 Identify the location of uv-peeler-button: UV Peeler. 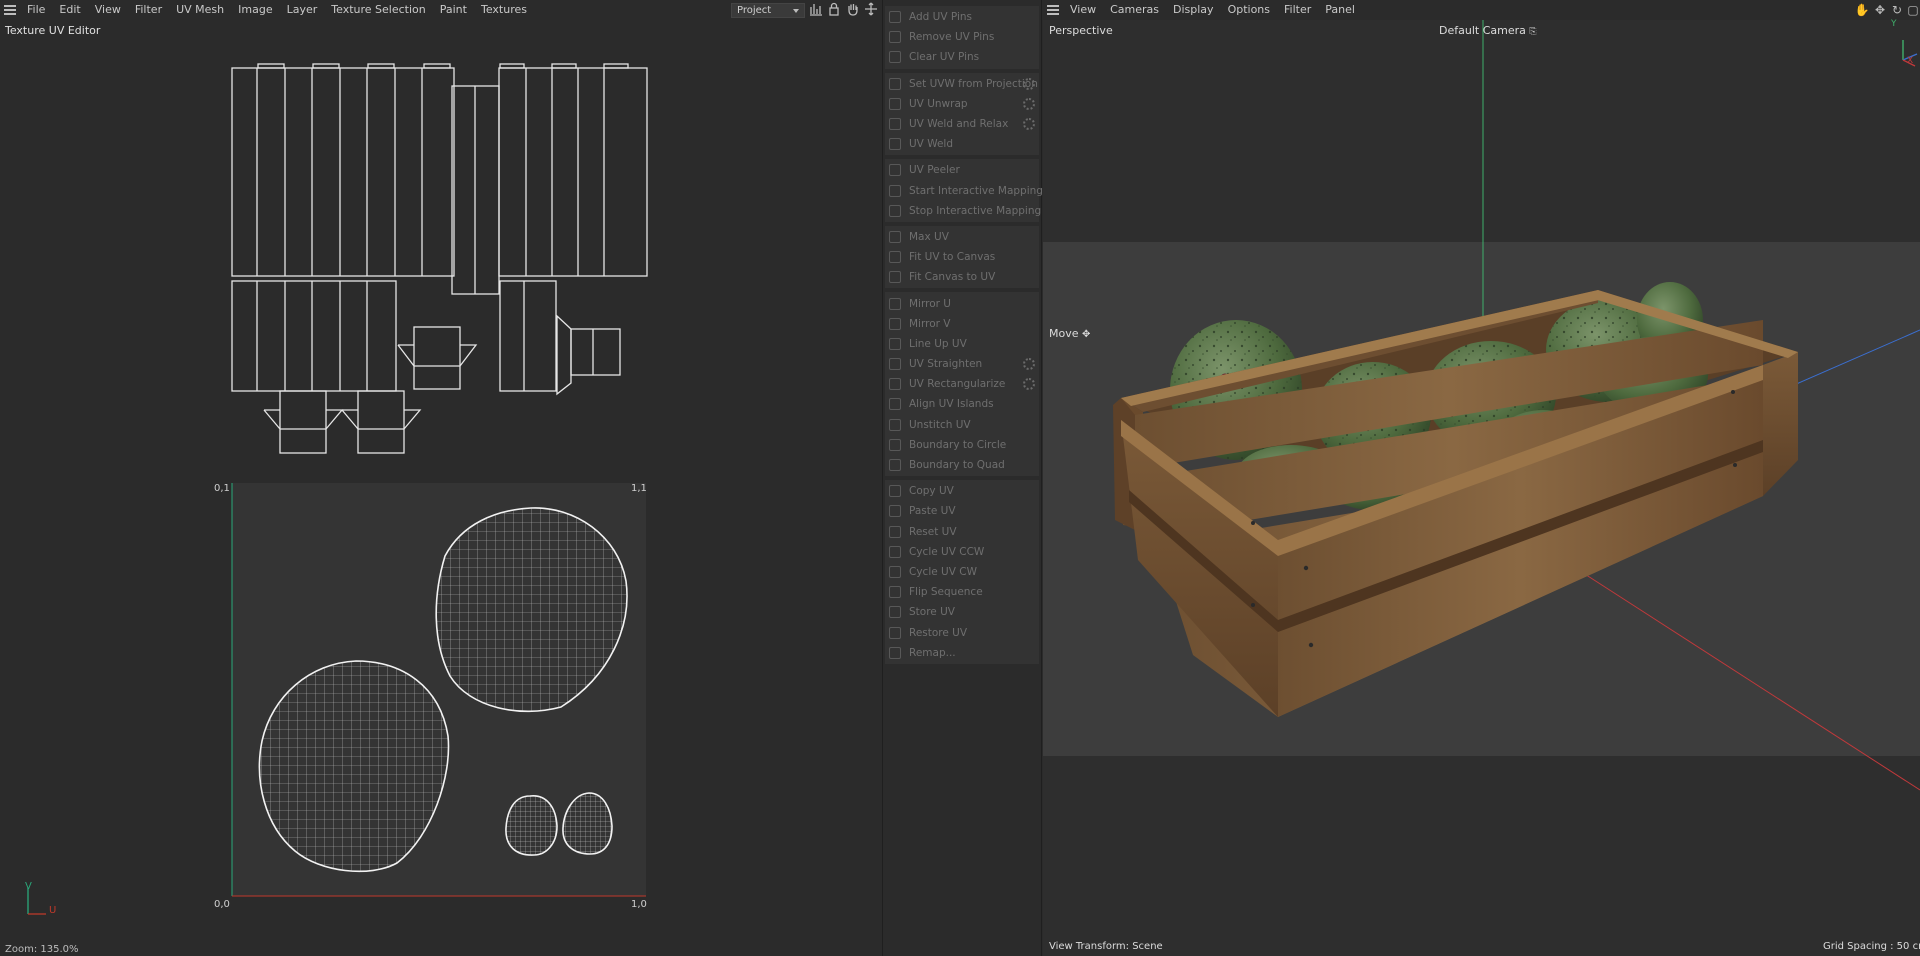
(962, 170).